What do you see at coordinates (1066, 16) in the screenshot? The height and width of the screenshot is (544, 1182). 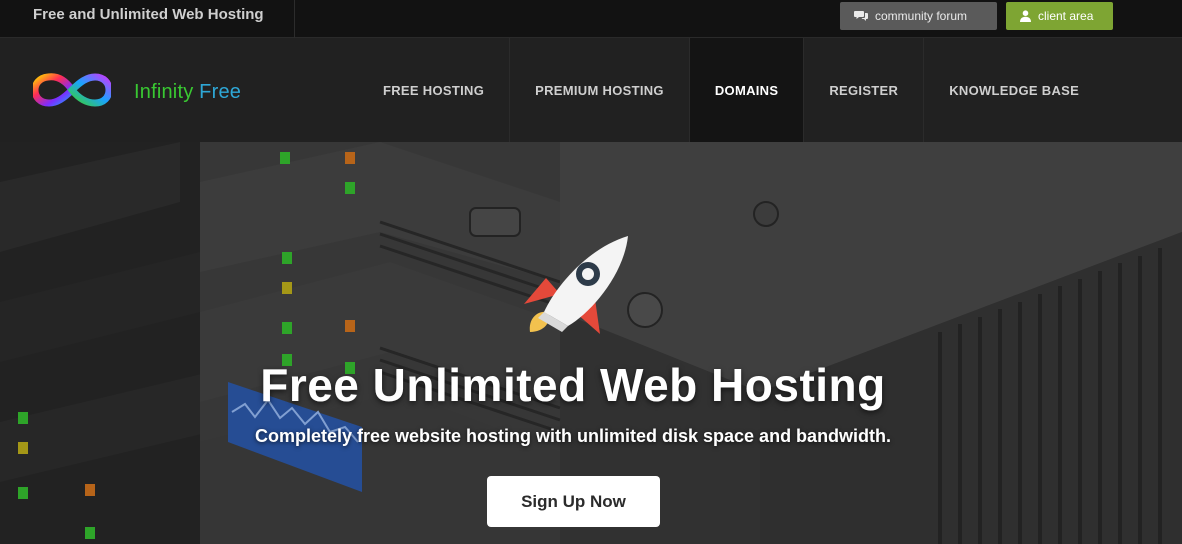 I see `client-area-label: client area` at bounding box center [1066, 16].